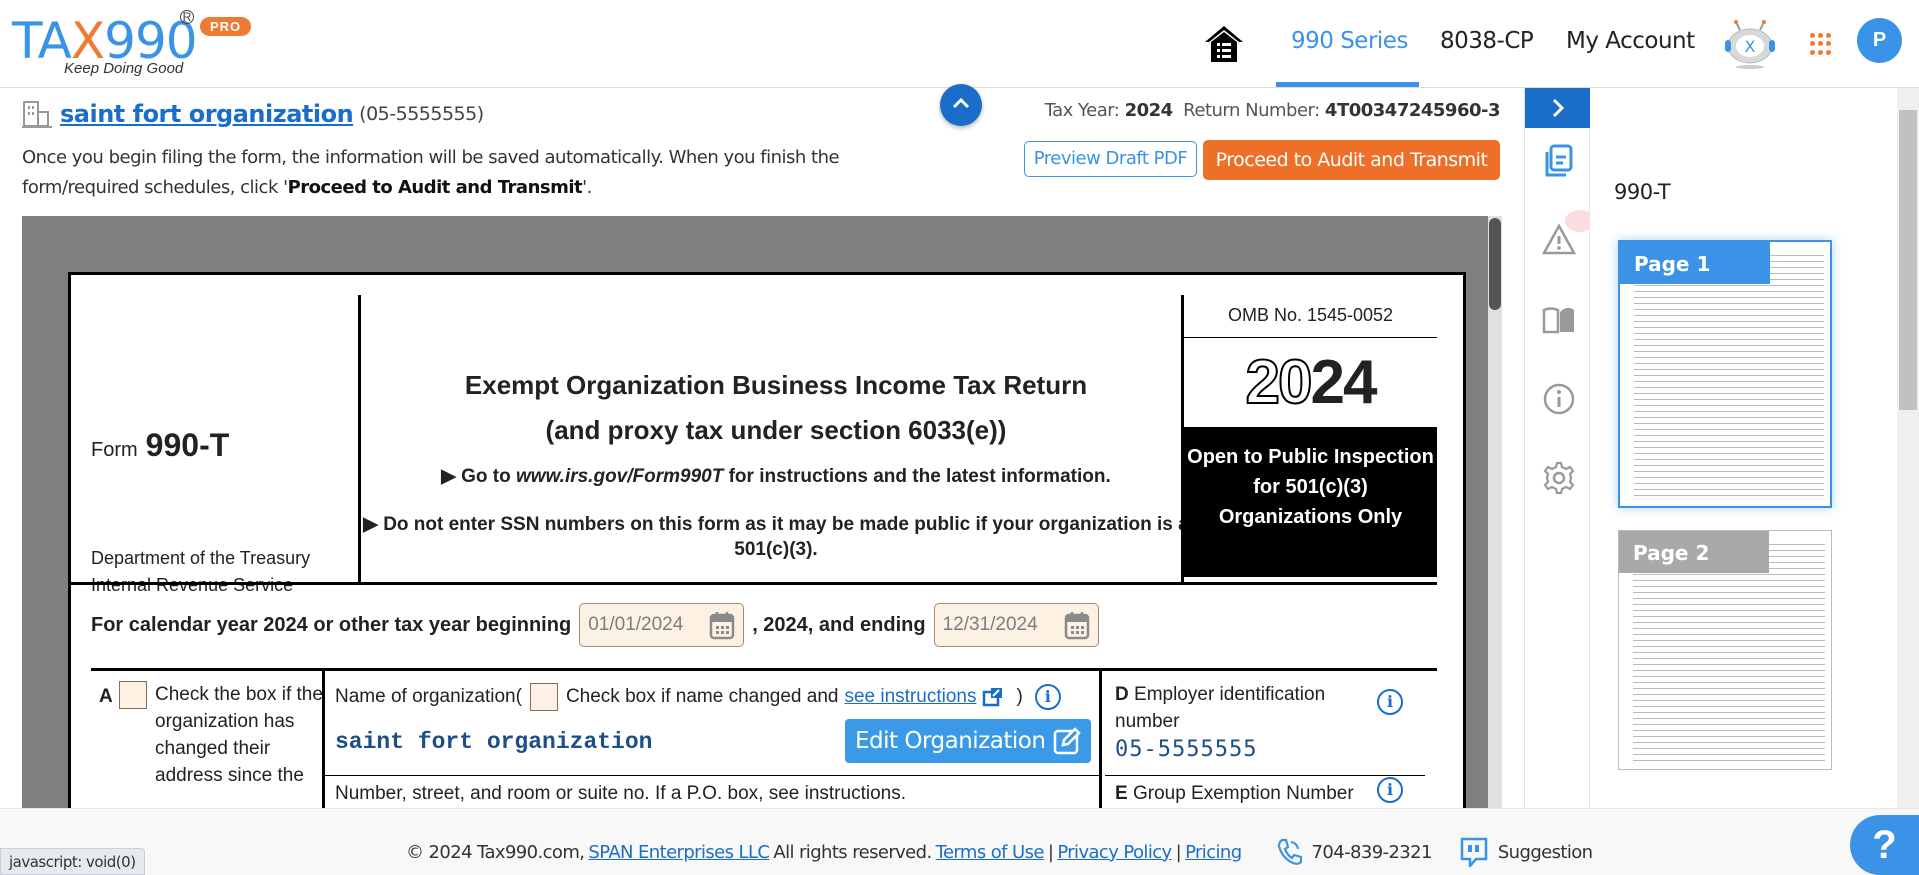  What do you see at coordinates (1310, 315) in the screenshot?
I see `omb-number: OMB No. 1545-0052` at bounding box center [1310, 315].